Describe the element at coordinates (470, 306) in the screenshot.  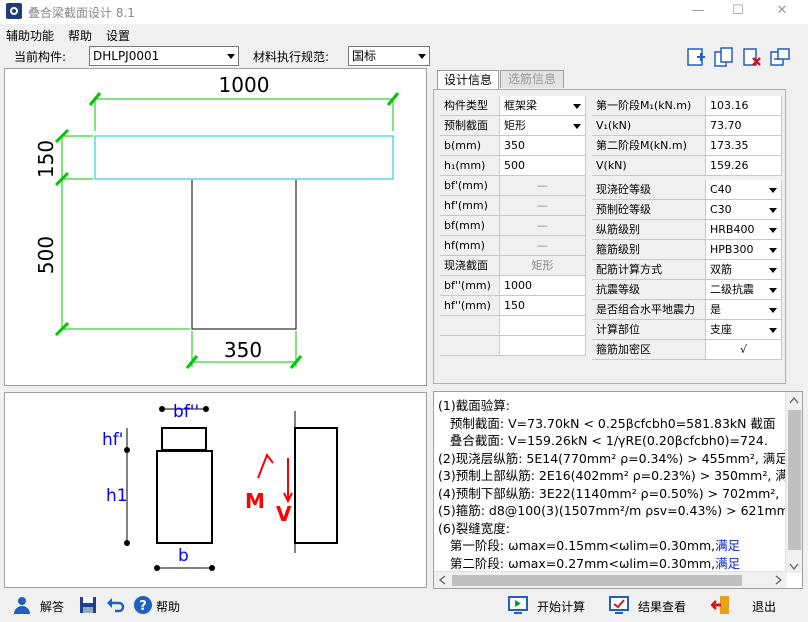
I see `left-grid-label: hf''(mm)` at that location.